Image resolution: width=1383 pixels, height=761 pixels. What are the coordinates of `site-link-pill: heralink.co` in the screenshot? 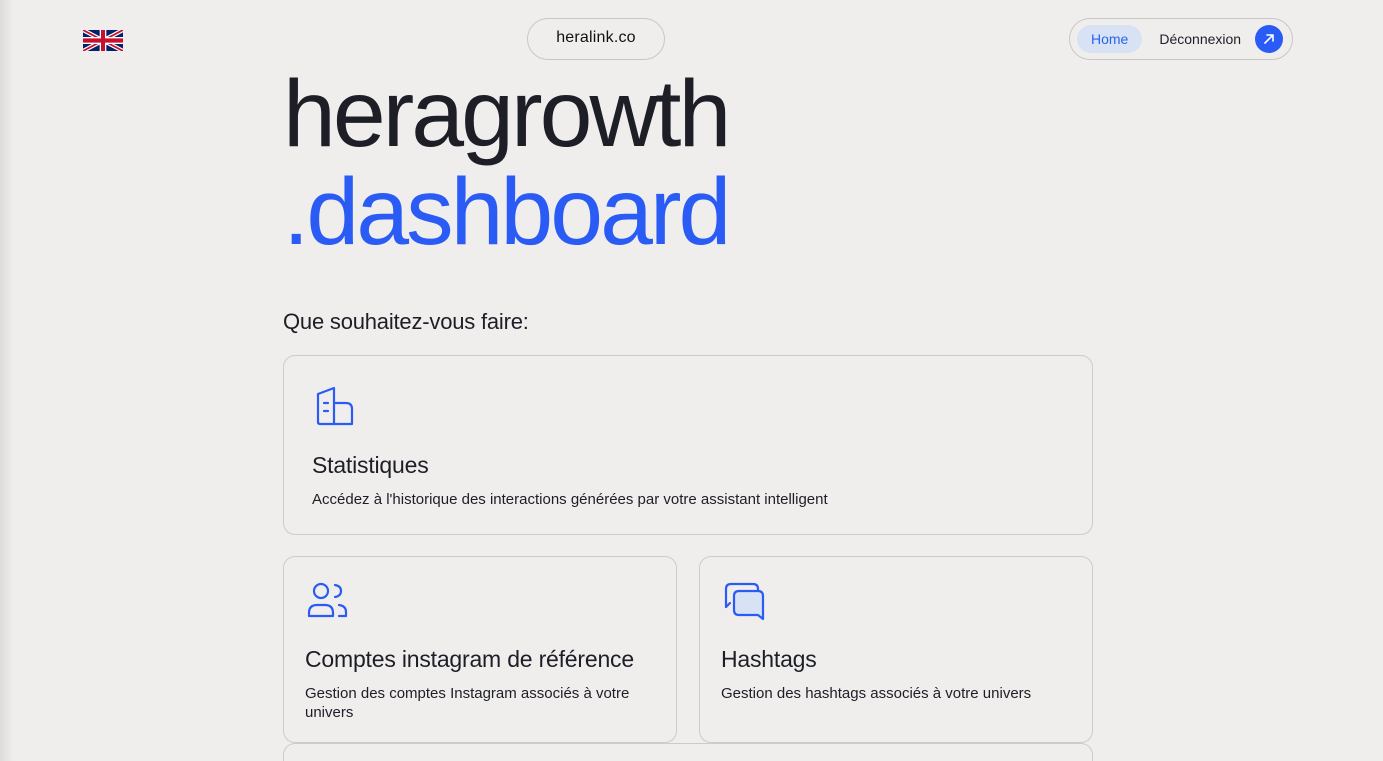 It's located at (596, 39).